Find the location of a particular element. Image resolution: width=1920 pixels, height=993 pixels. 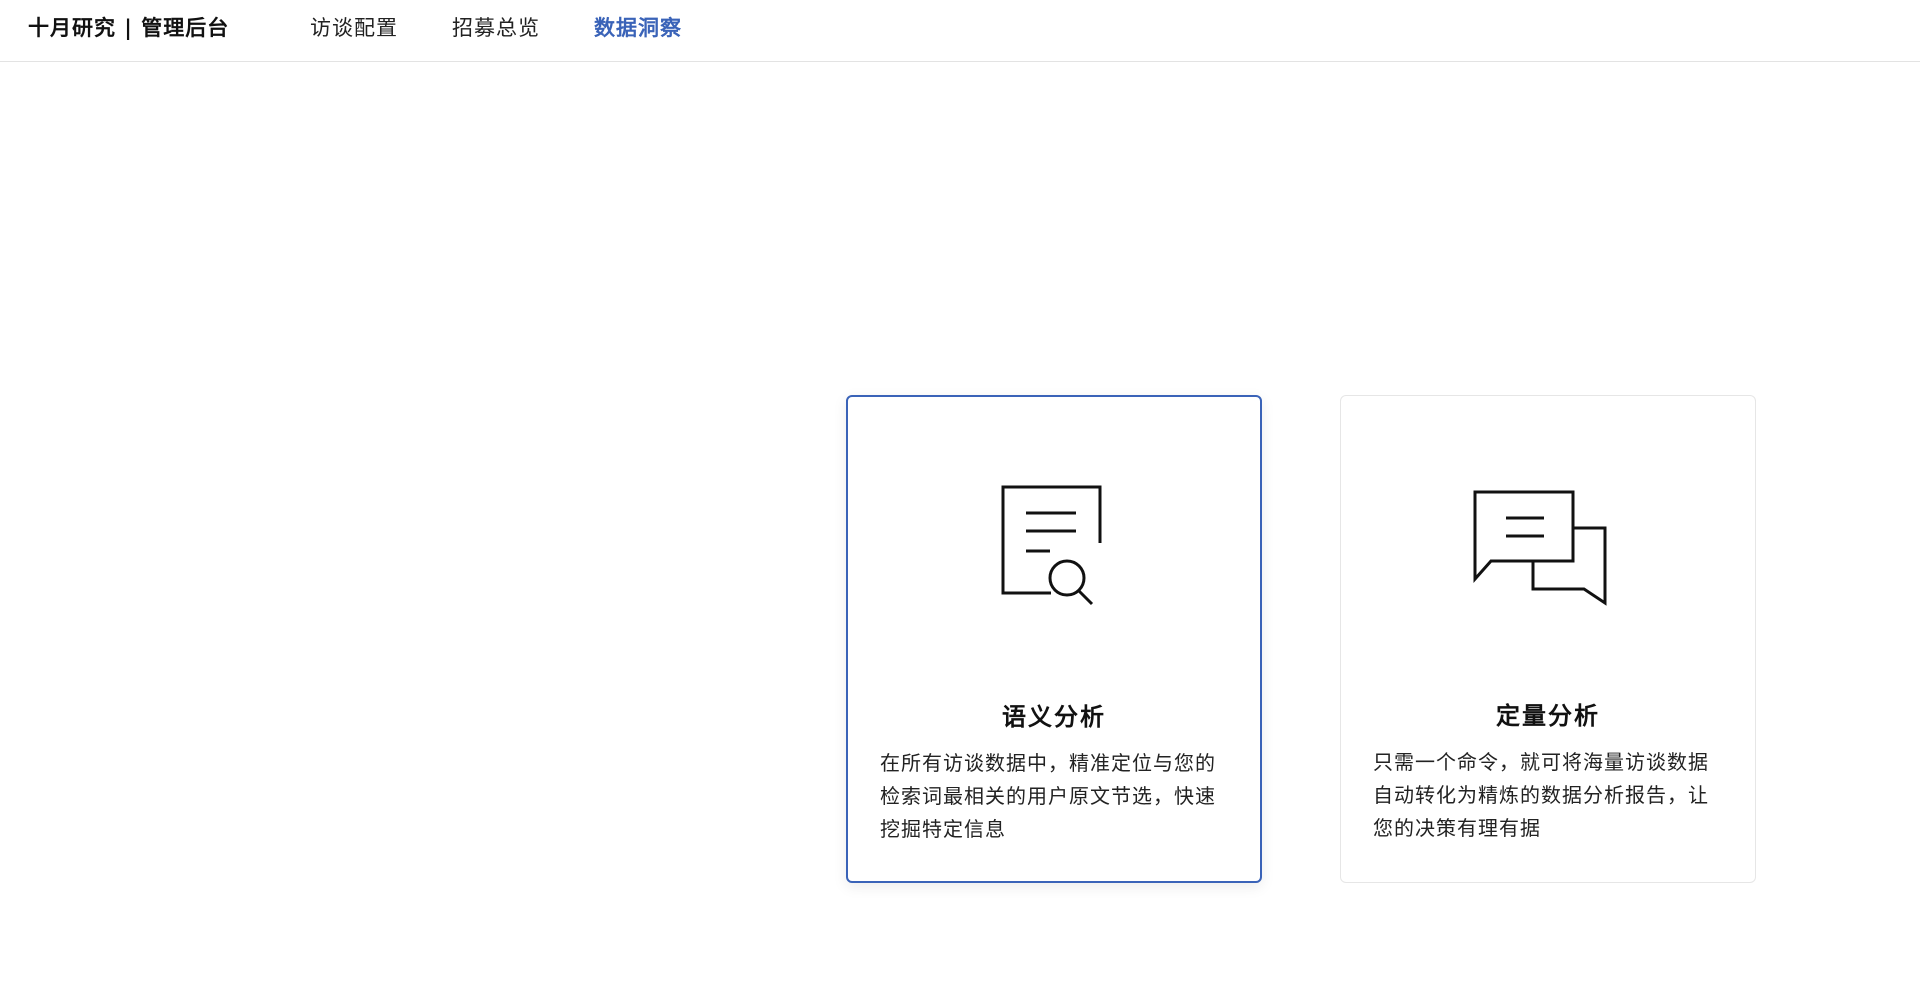

nav-tab-recruitment-overview: 招募总览 is located at coordinates (496, 27).